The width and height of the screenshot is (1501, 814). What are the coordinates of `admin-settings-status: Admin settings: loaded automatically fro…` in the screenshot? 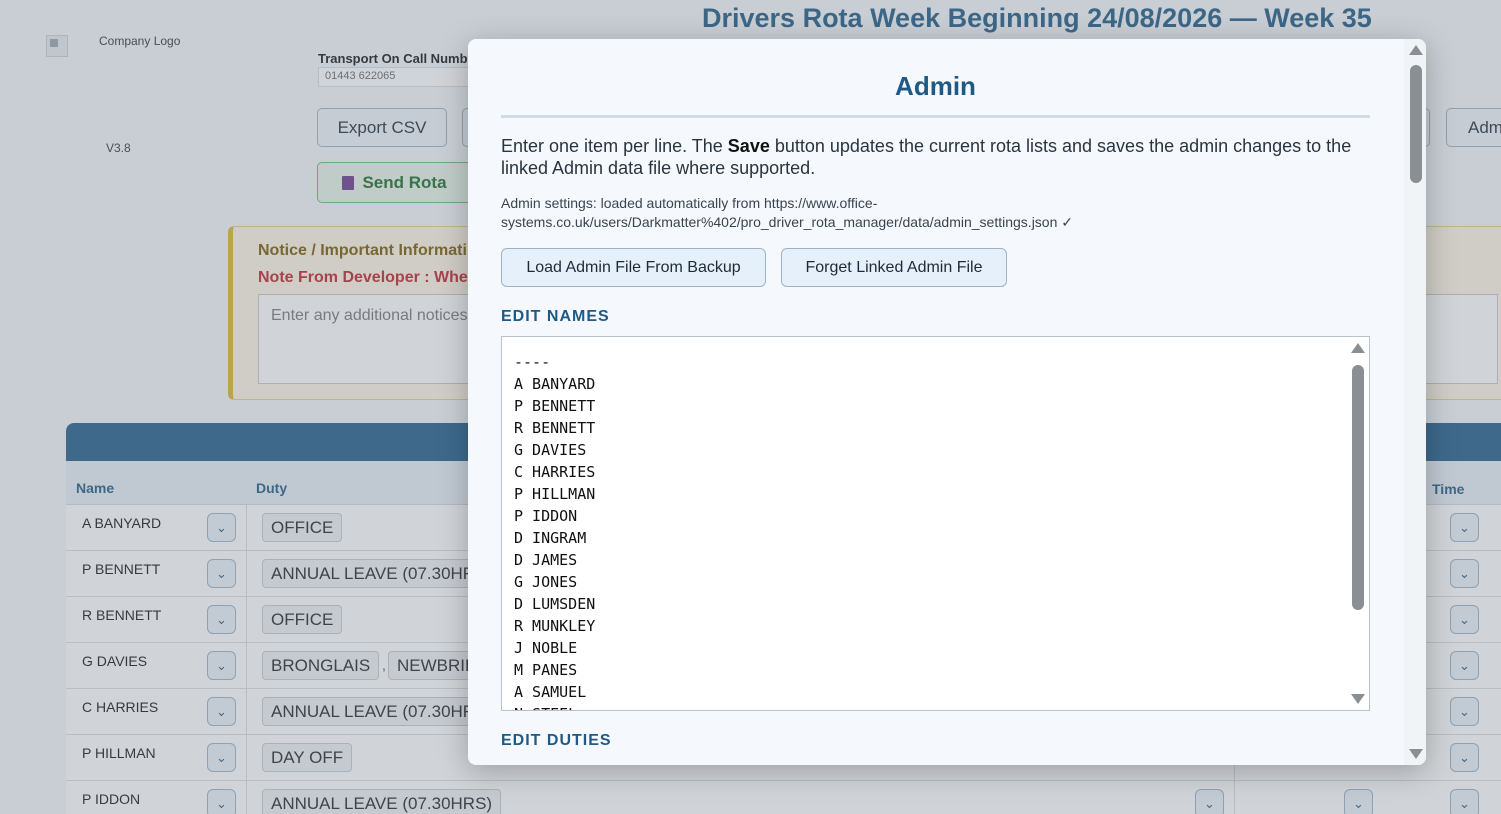 It's located at (787, 212).